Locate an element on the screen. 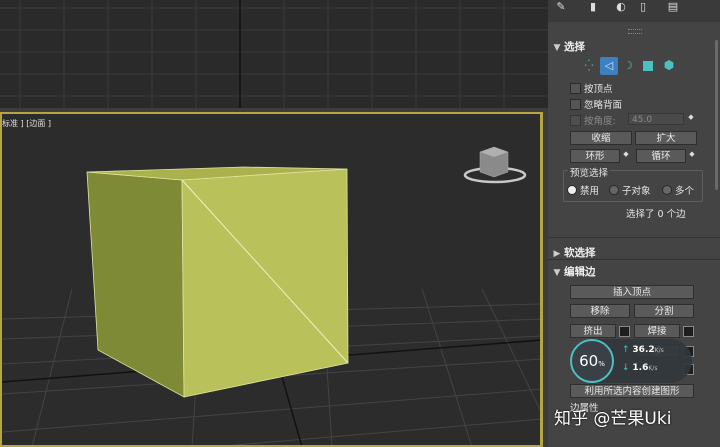  preview-subobject-radio is located at coordinates (614, 190).